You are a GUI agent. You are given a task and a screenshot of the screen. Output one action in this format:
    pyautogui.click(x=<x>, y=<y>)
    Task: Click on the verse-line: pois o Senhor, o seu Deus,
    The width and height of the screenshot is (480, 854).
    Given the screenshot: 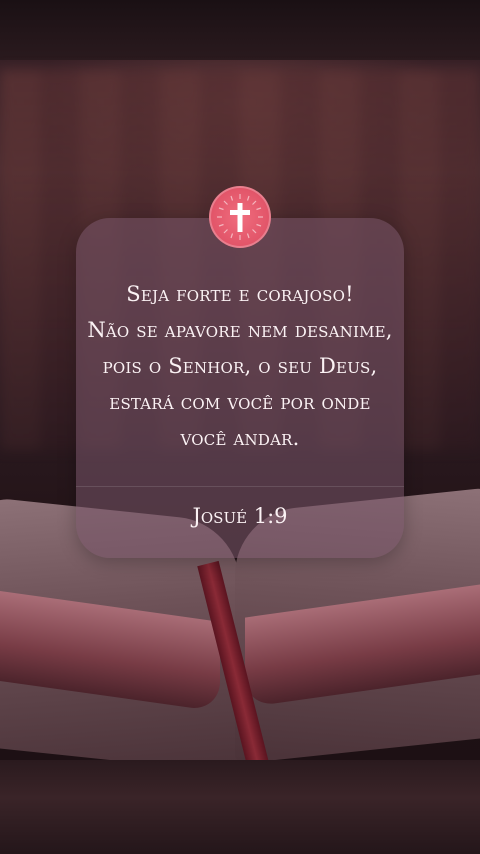 What is the action you would take?
    pyautogui.click(x=240, y=366)
    